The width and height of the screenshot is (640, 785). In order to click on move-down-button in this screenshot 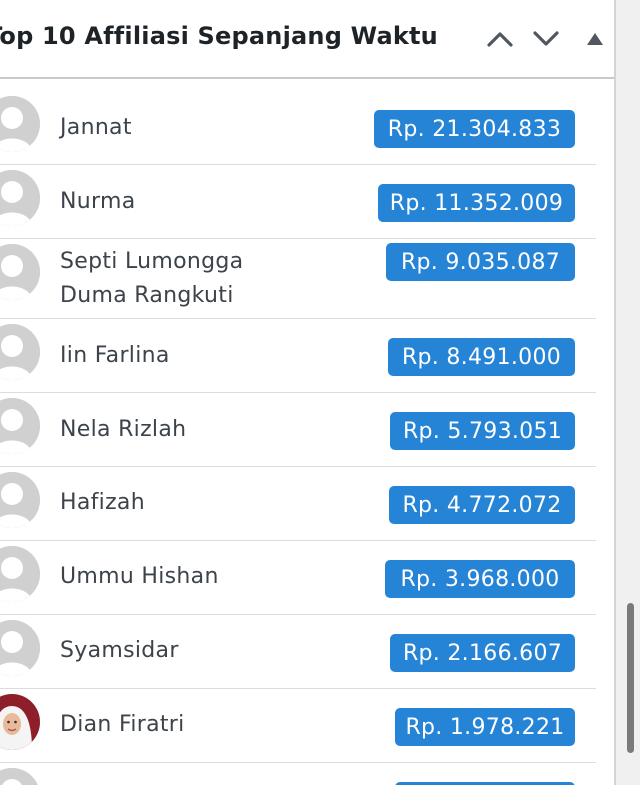, I will do `click(546, 39)`.